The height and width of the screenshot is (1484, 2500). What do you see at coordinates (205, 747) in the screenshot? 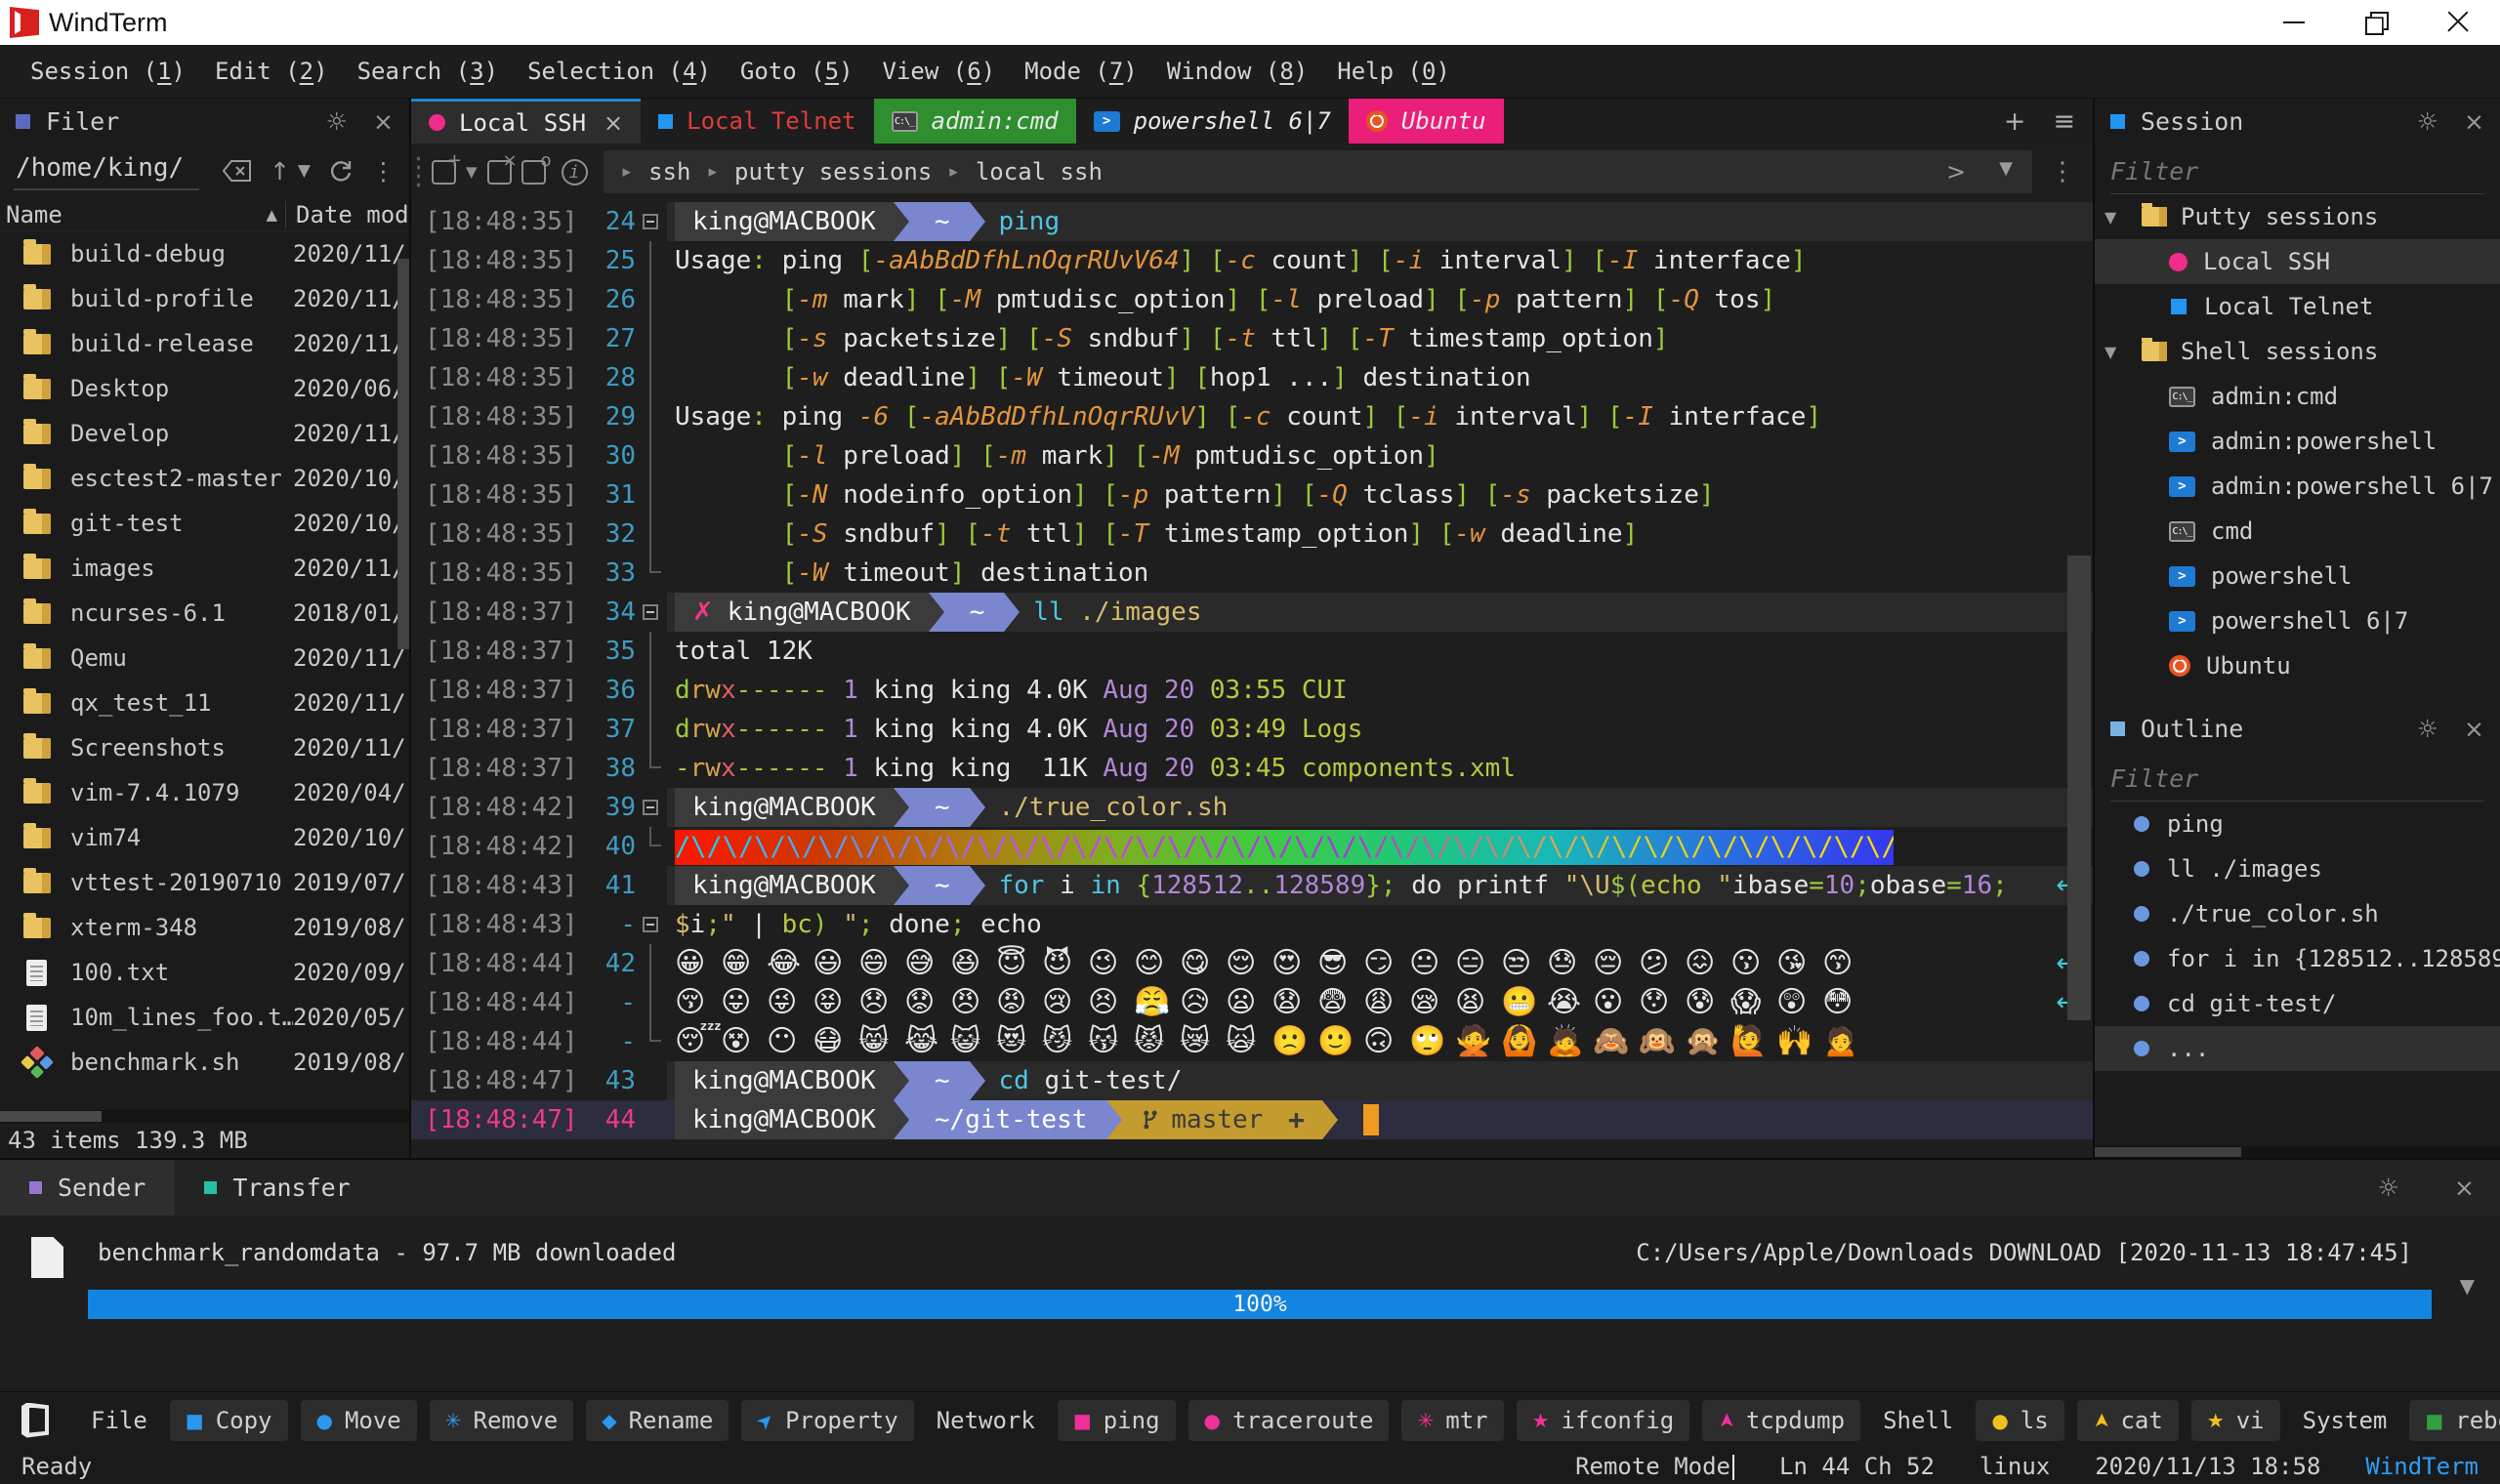
I see `file-row: Screenshots 2020/11/` at bounding box center [205, 747].